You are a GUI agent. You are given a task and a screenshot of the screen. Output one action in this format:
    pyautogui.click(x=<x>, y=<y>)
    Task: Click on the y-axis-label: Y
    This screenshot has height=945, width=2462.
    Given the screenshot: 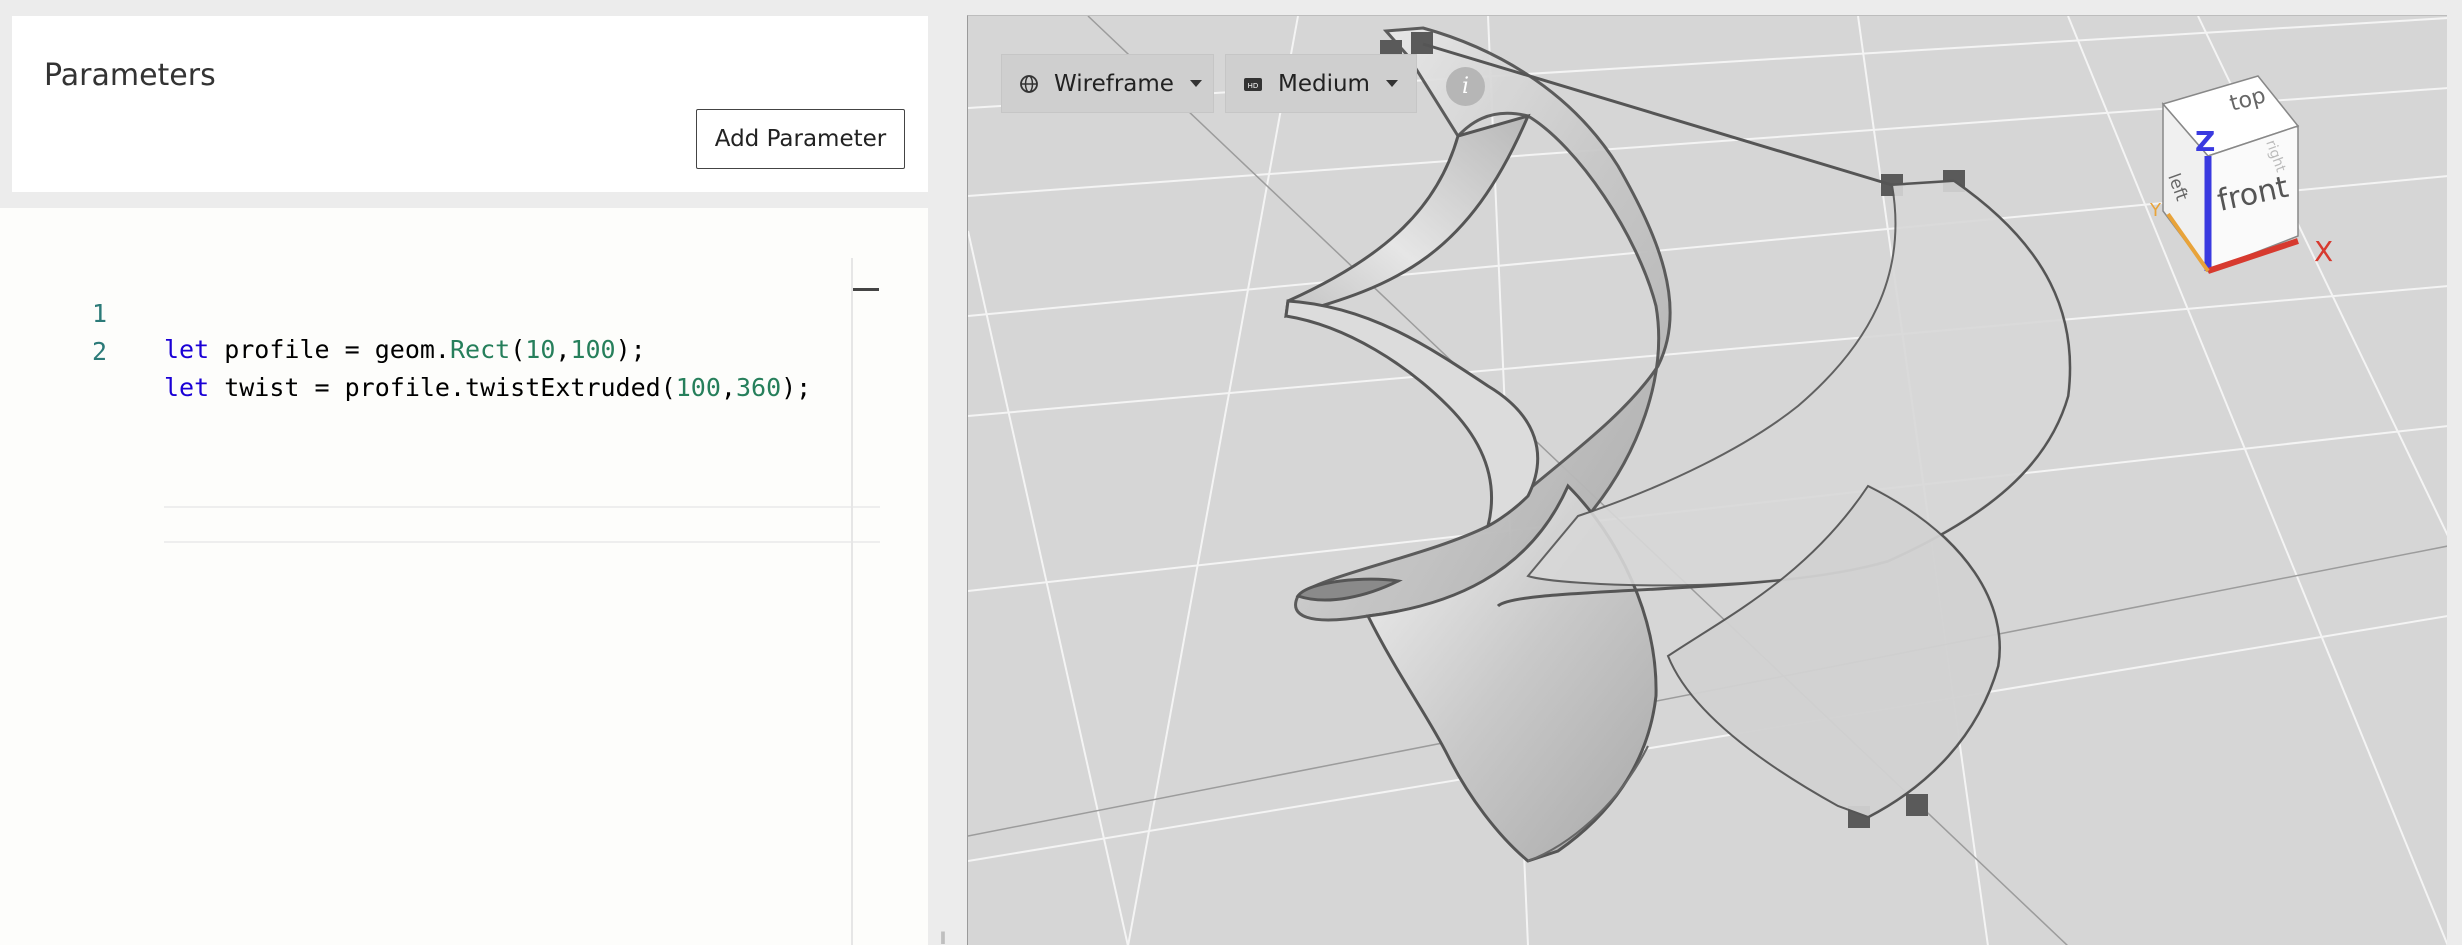 What is the action you would take?
    pyautogui.click(x=2155, y=210)
    